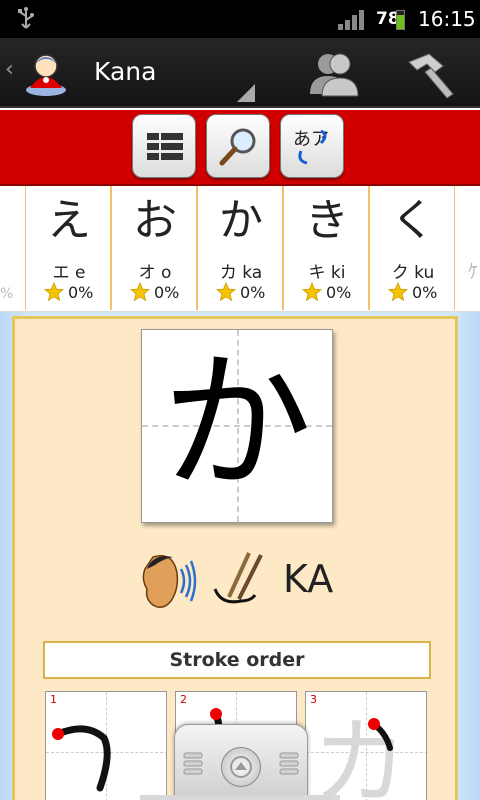  I want to click on back-chevron-icon: ‹, so click(9, 70).